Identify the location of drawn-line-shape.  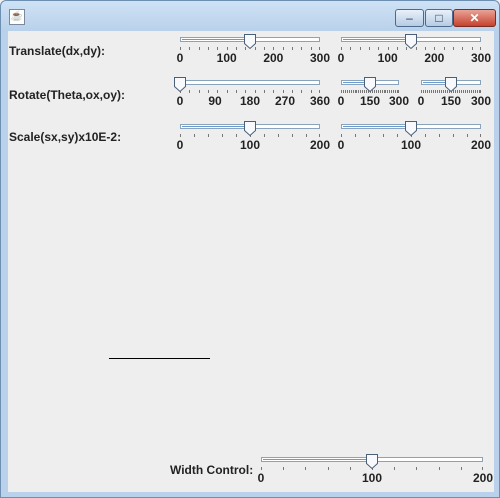
(159, 358).